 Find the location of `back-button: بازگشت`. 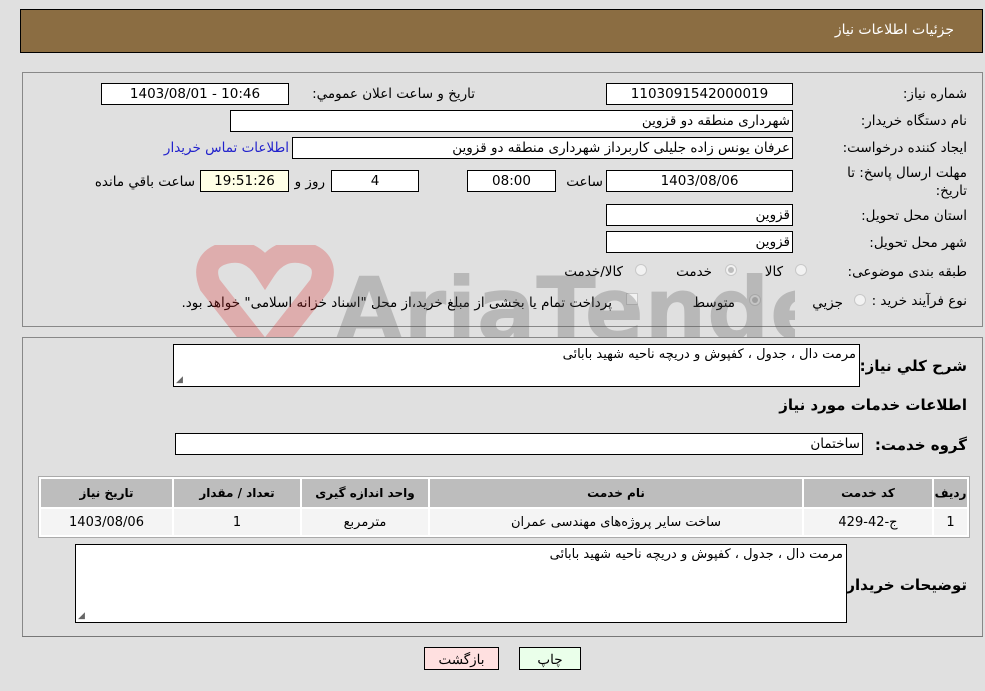

back-button: بازگشت is located at coordinates (461, 658).